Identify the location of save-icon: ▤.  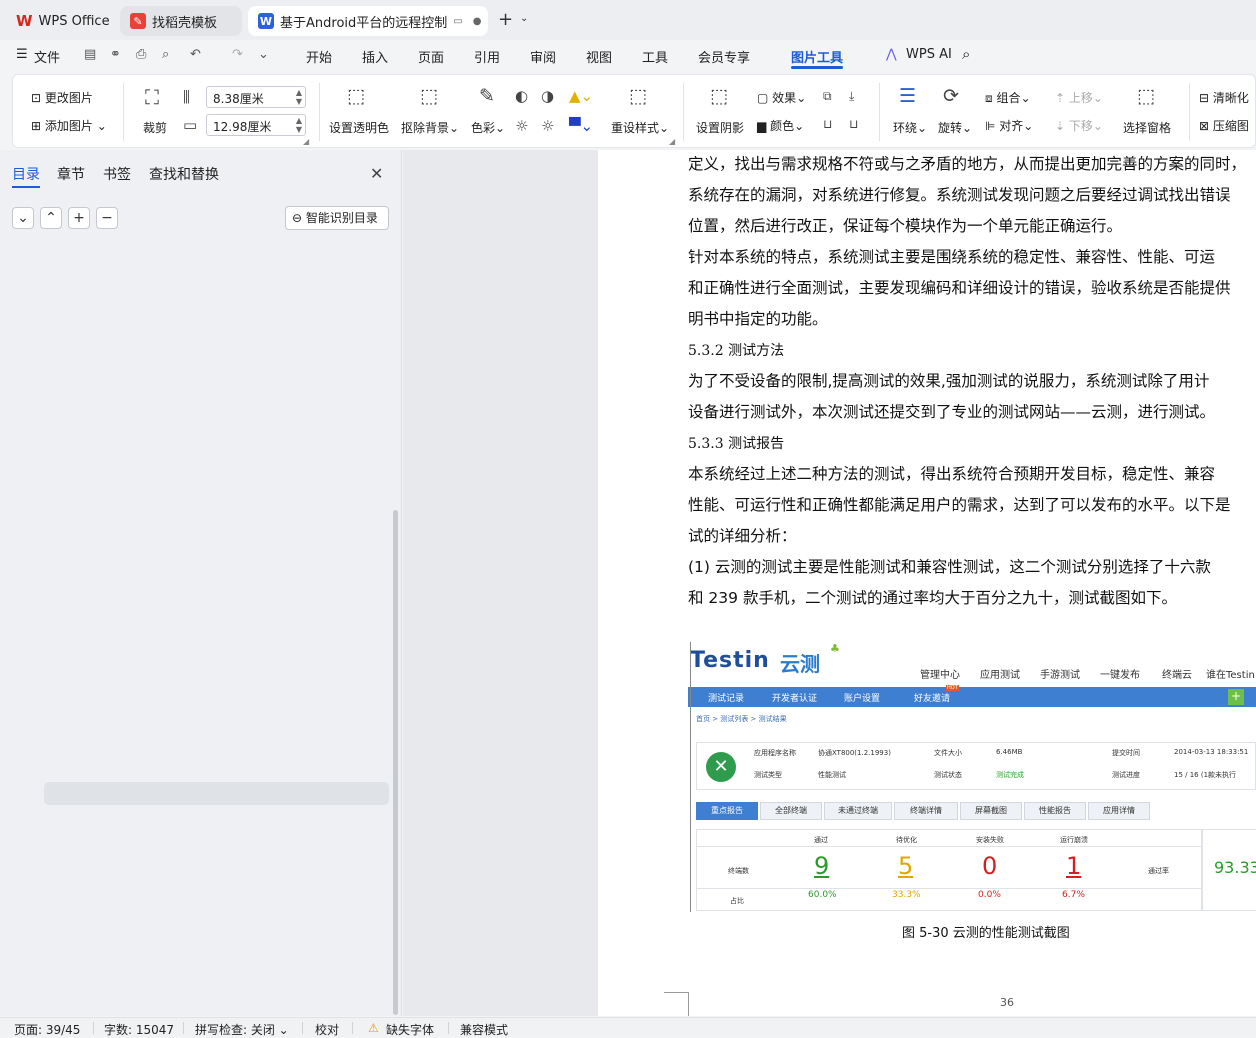
(90, 54).